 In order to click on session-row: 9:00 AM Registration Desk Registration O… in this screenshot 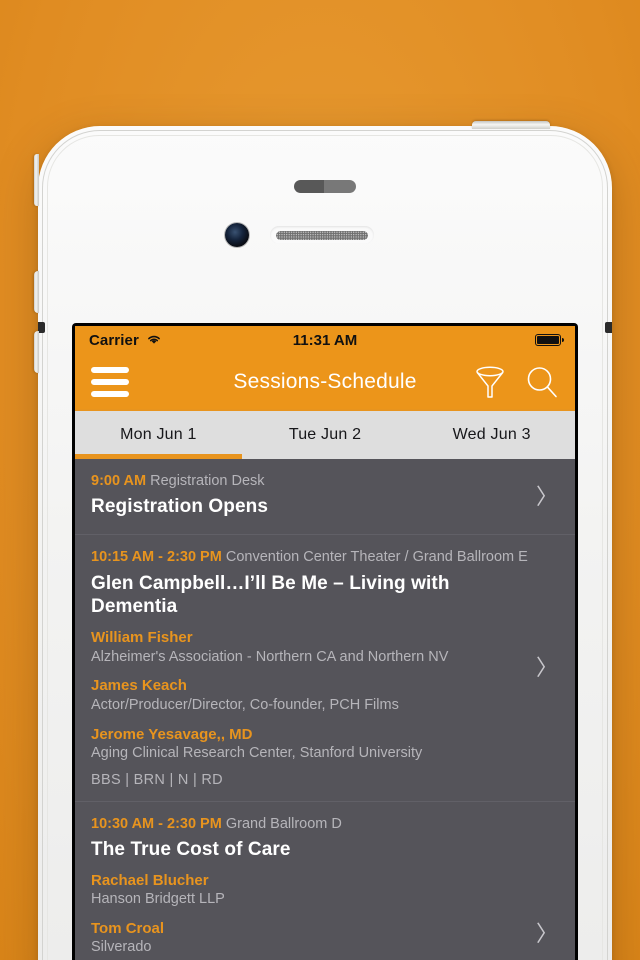, I will do `click(325, 497)`.